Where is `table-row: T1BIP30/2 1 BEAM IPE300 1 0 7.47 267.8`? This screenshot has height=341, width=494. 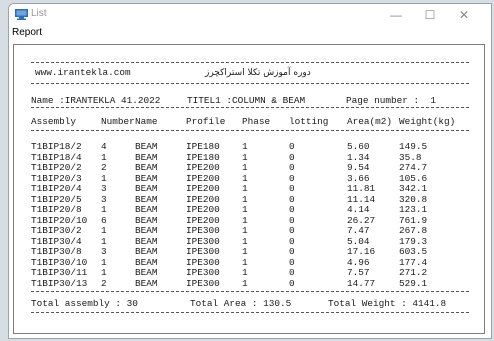
table-row: T1BIP30/2 1 BEAM IPE300 1 0 7.47 267.8 is located at coordinates (249, 230).